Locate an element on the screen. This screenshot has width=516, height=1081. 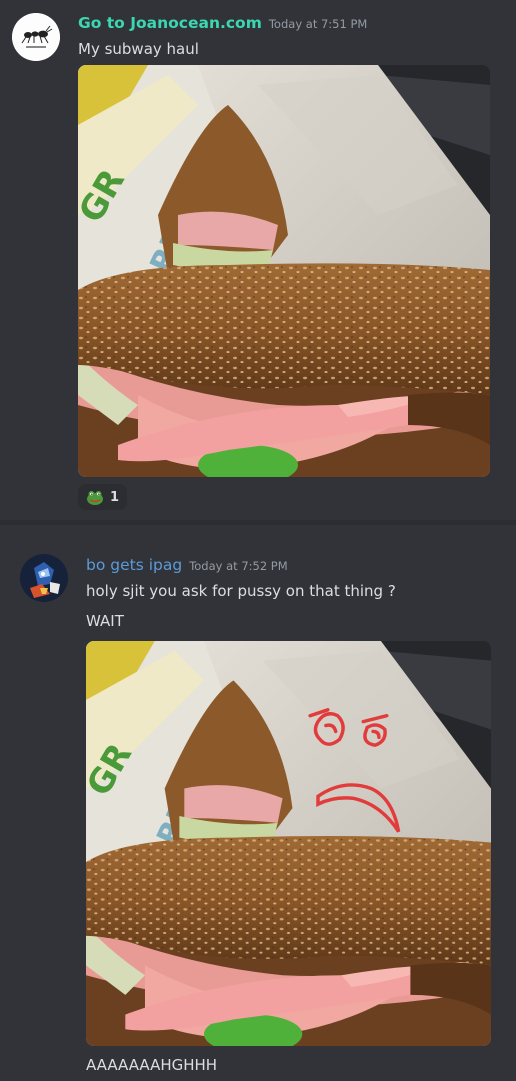
message-text-line-3: AAAAAAAHGHHH is located at coordinates (152, 1065).